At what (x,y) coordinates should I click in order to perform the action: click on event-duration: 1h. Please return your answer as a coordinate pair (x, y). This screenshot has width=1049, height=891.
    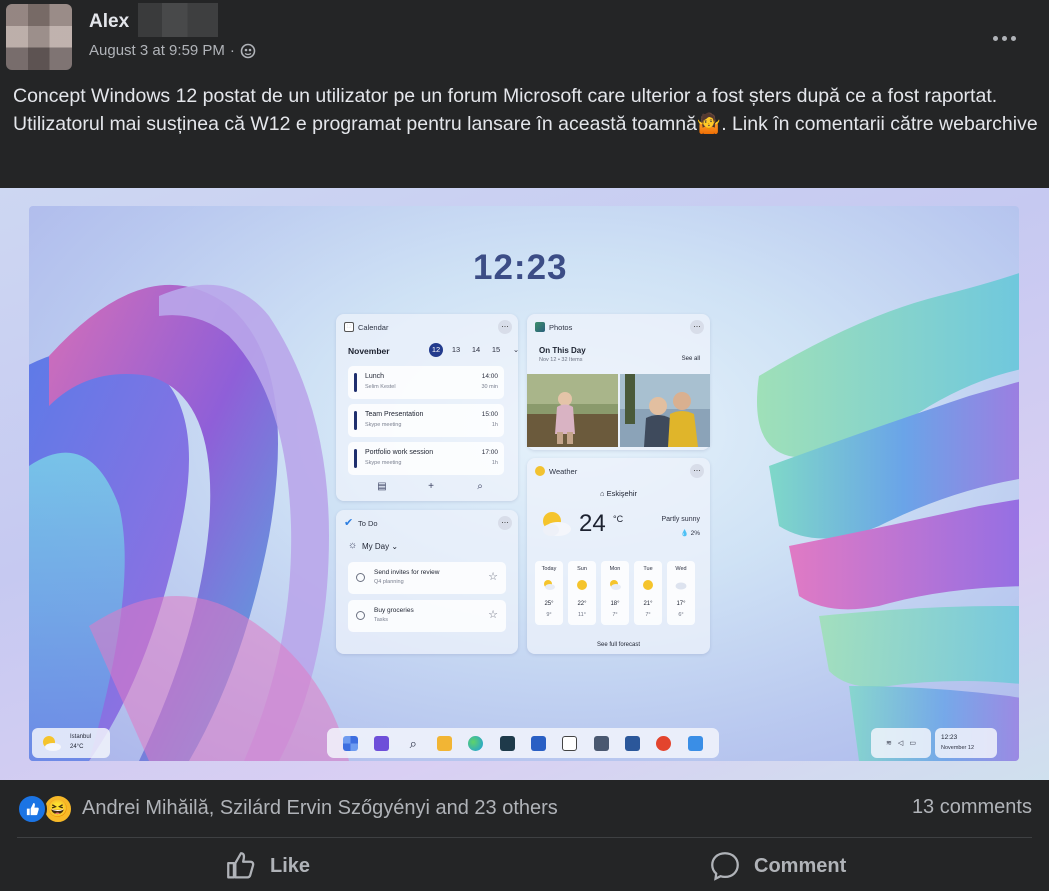
    Looking at the image, I should click on (494, 463).